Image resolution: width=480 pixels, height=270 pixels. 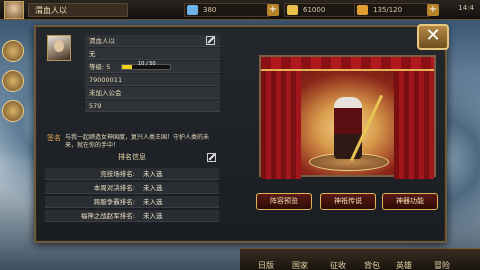 What do you see at coordinates (338, 265) in the screenshot?
I see `nav-item-2: 征收` at bounding box center [338, 265].